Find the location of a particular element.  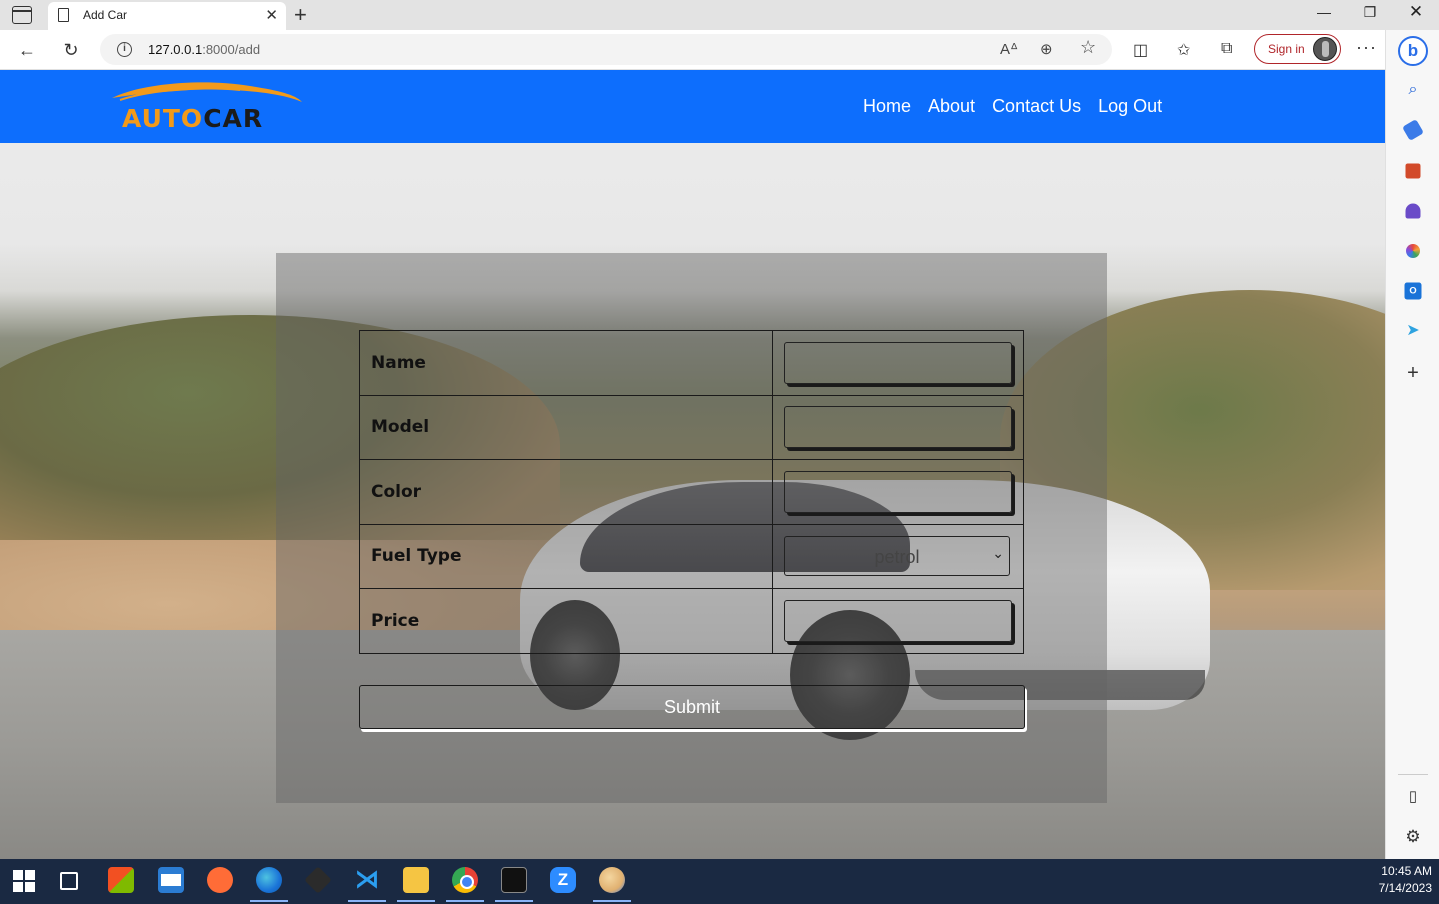

settings-gear-icon: ⚙ is located at coordinates (1413, 837).